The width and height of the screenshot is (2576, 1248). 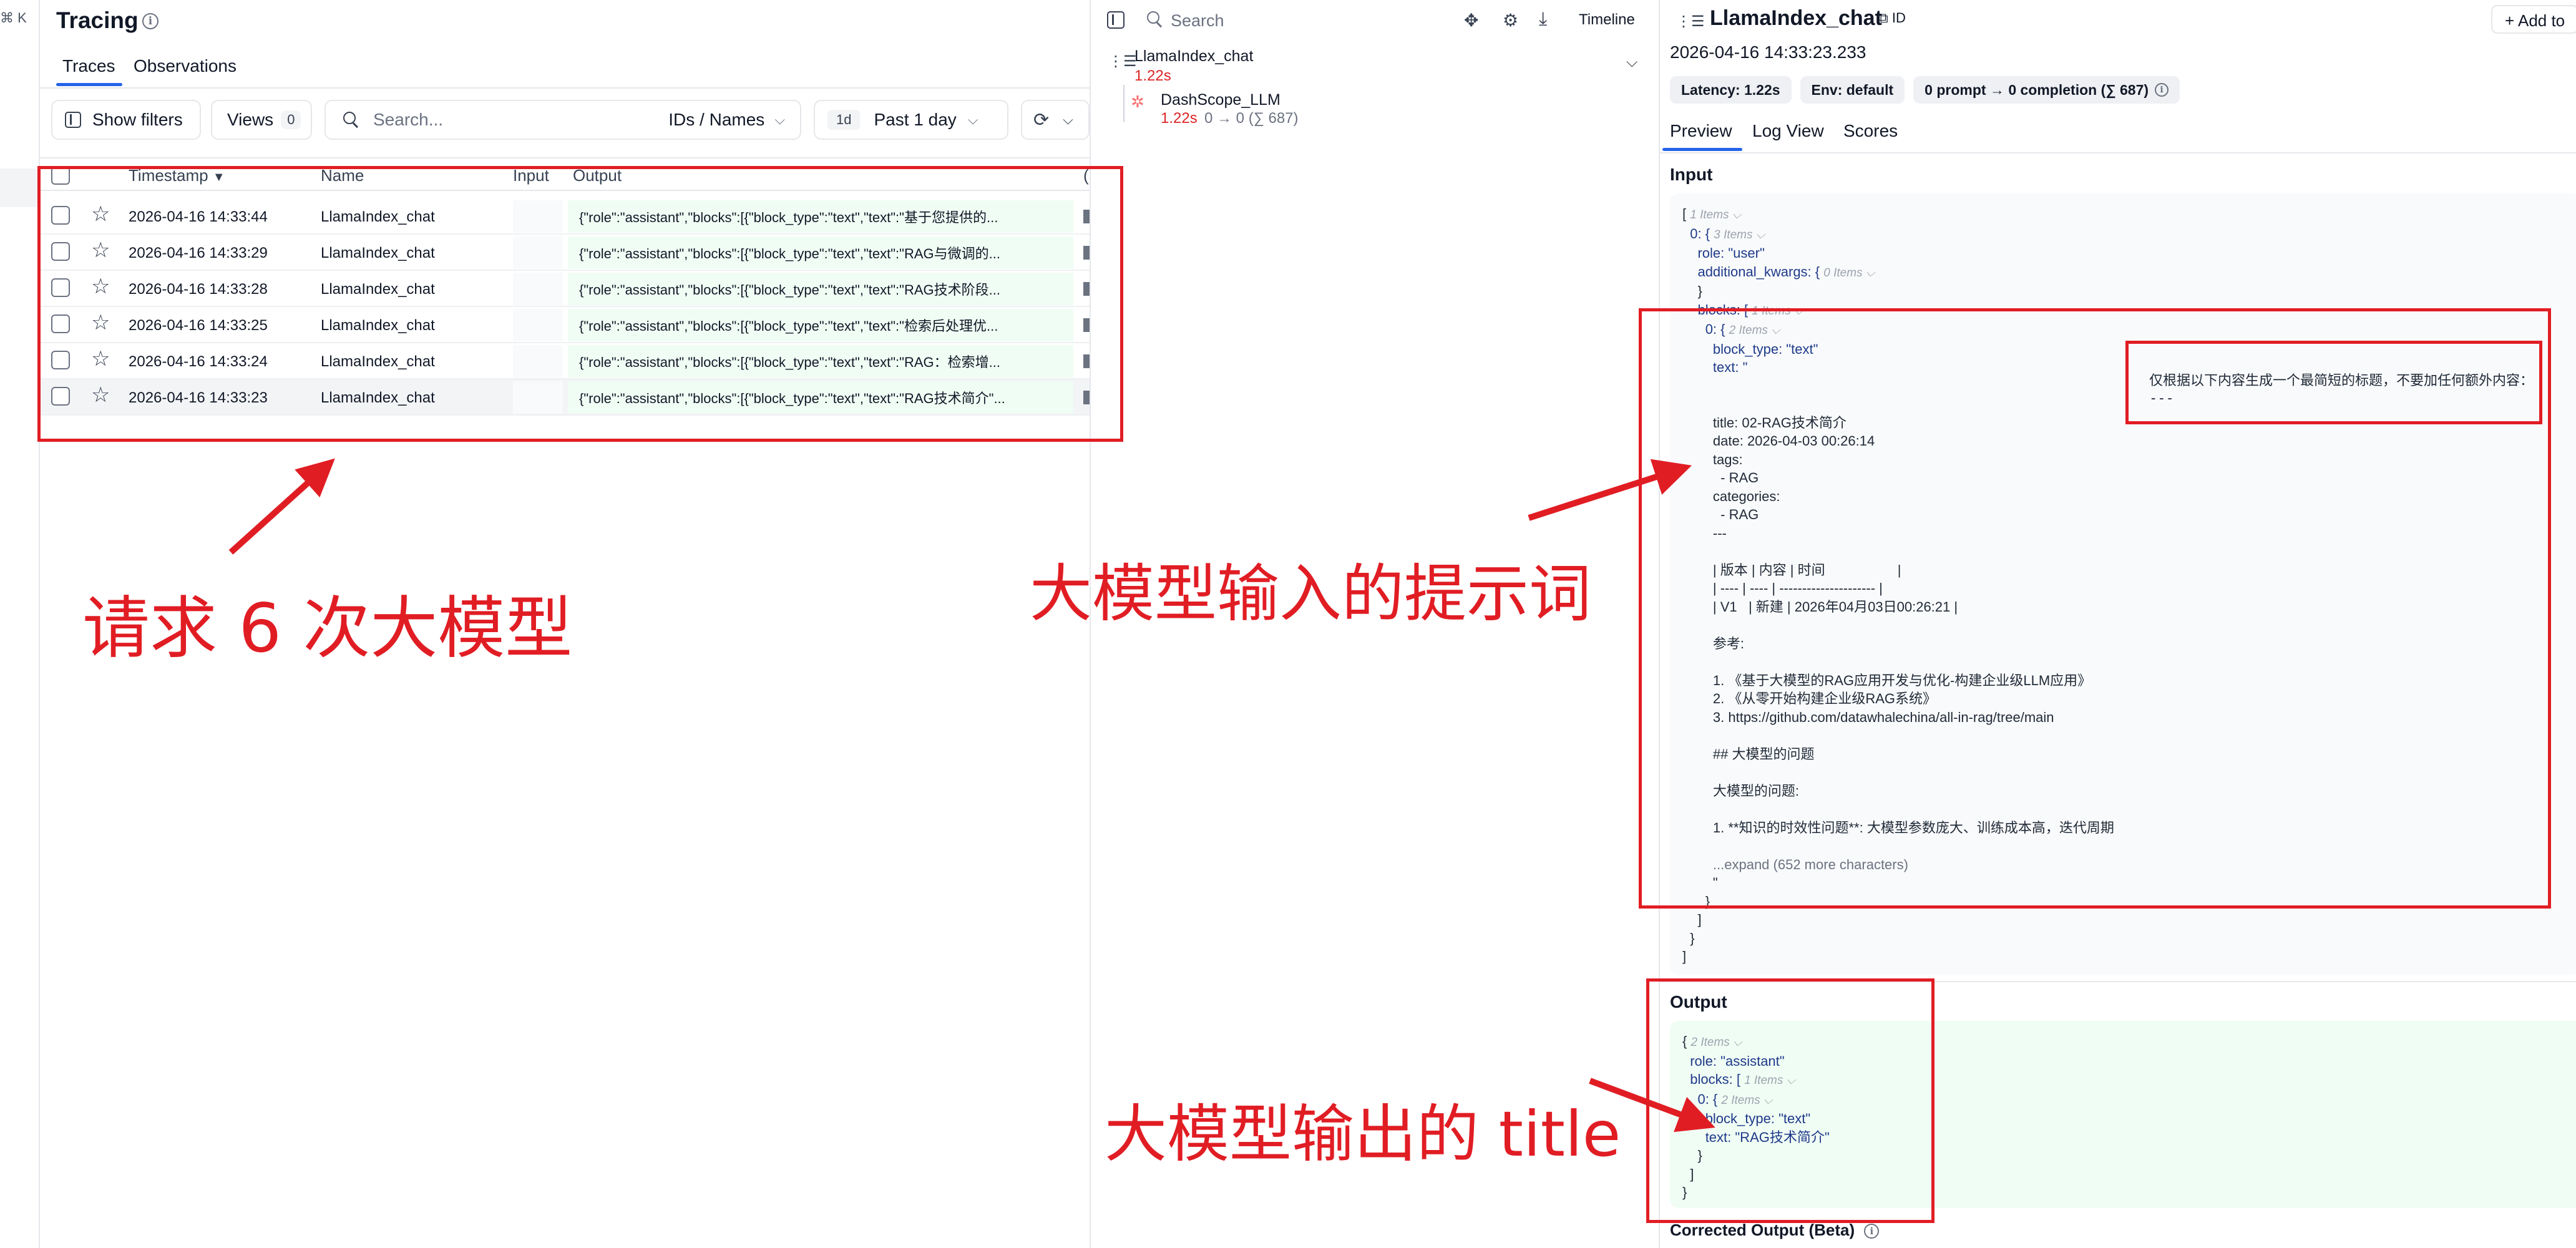 What do you see at coordinates (1610, 490) in the screenshot?
I see `annotation-arrow-input` at bounding box center [1610, 490].